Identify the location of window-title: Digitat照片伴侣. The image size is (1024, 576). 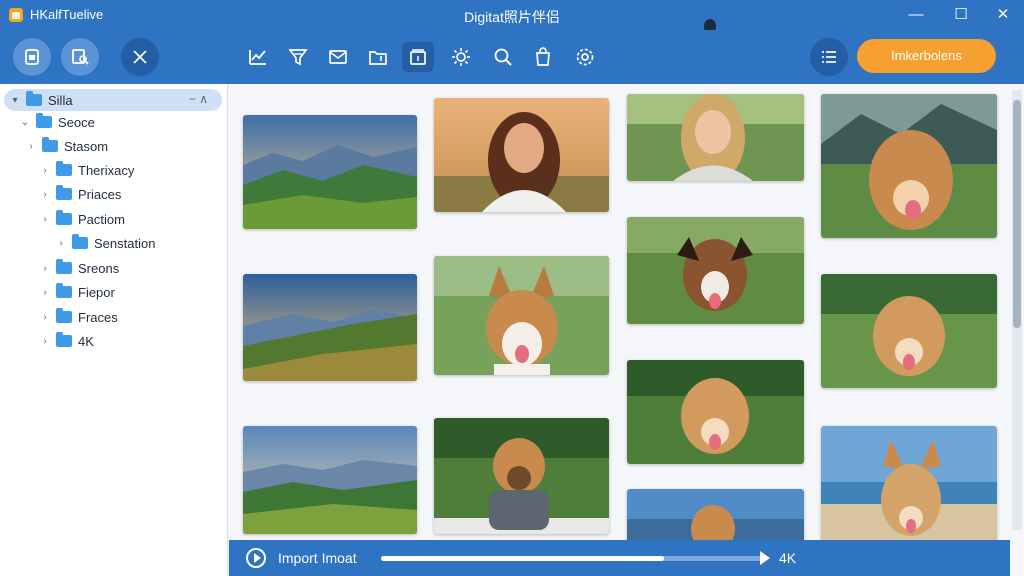
(512, 17).